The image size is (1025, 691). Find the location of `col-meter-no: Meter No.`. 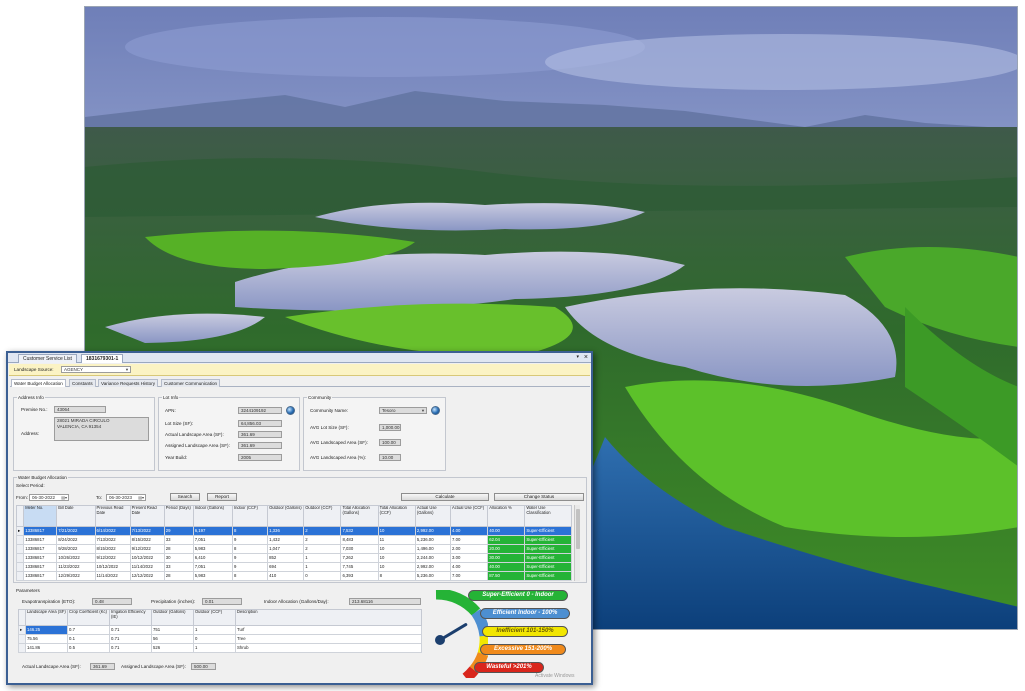

col-meter-no: Meter No. is located at coordinates (40, 516).